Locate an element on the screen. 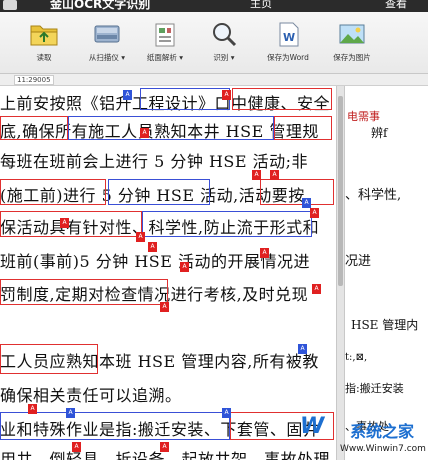  result-line: 指:搬迁安装 is located at coordinates (374, 388).